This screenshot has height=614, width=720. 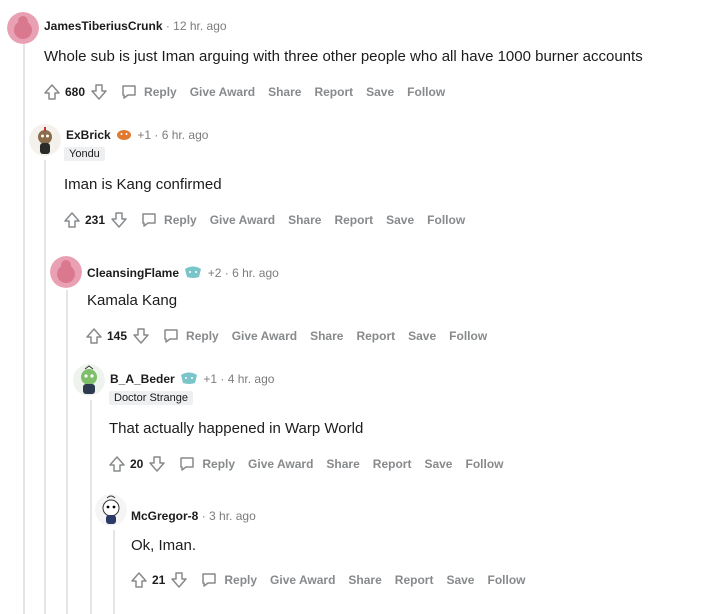 What do you see at coordinates (143, 184) in the screenshot?
I see `comment-body: Iman is Kang confirmed` at bounding box center [143, 184].